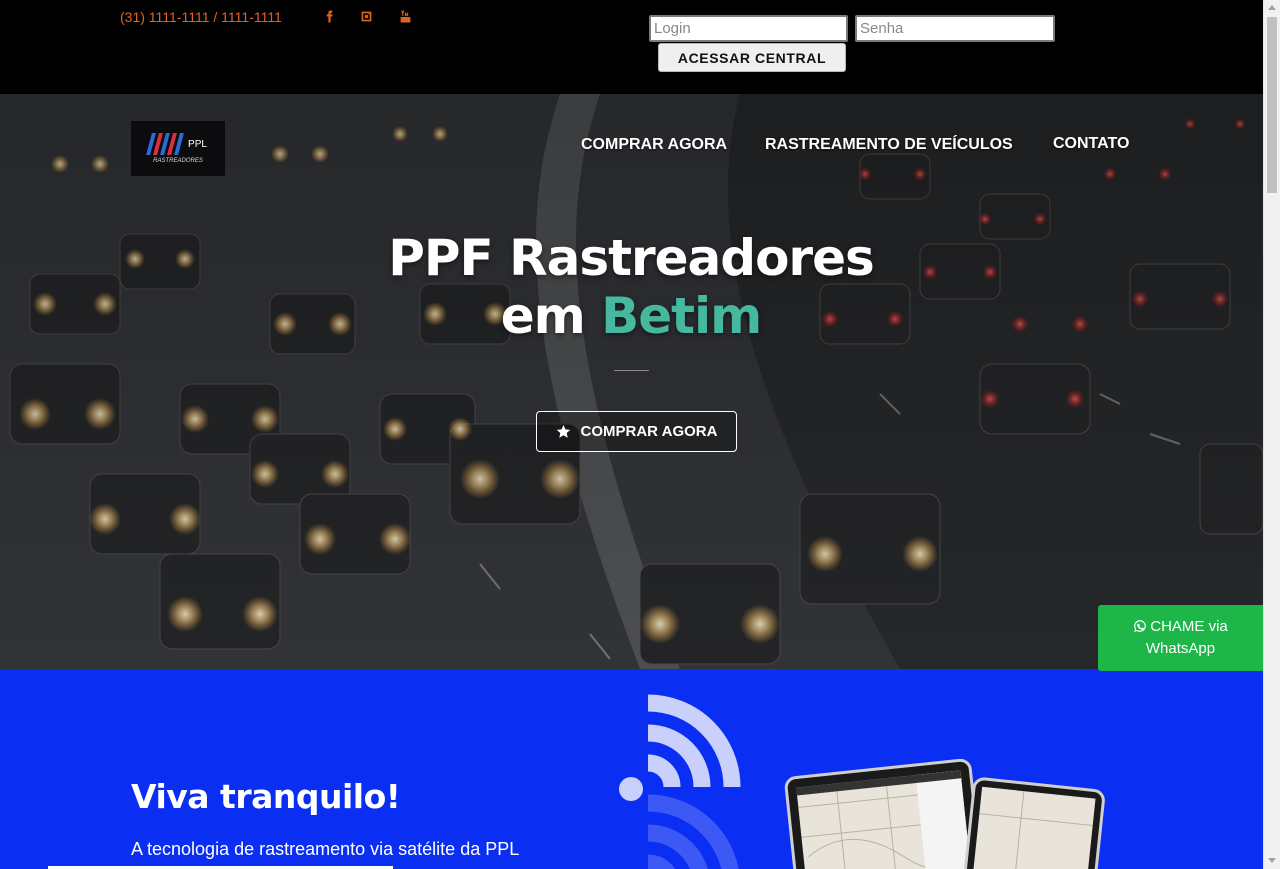 Image resolution: width=1280 pixels, height=869 pixels. I want to click on devices-illustration, so click(944, 814).